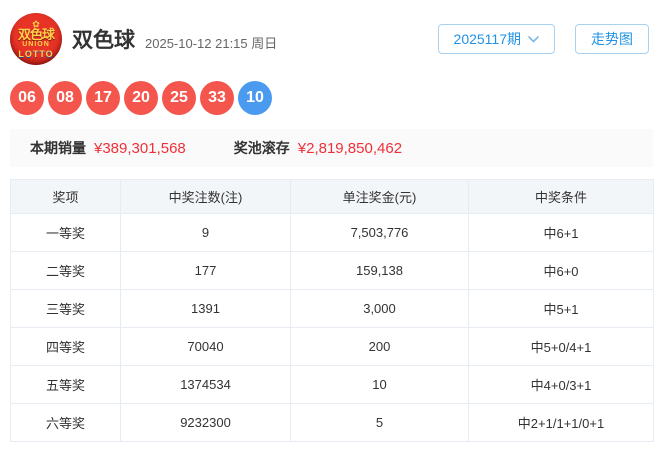 The width and height of the screenshot is (663, 453). Describe the element at coordinates (487, 39) in the screenshot. I see `period-label: 2025117期` at that location.